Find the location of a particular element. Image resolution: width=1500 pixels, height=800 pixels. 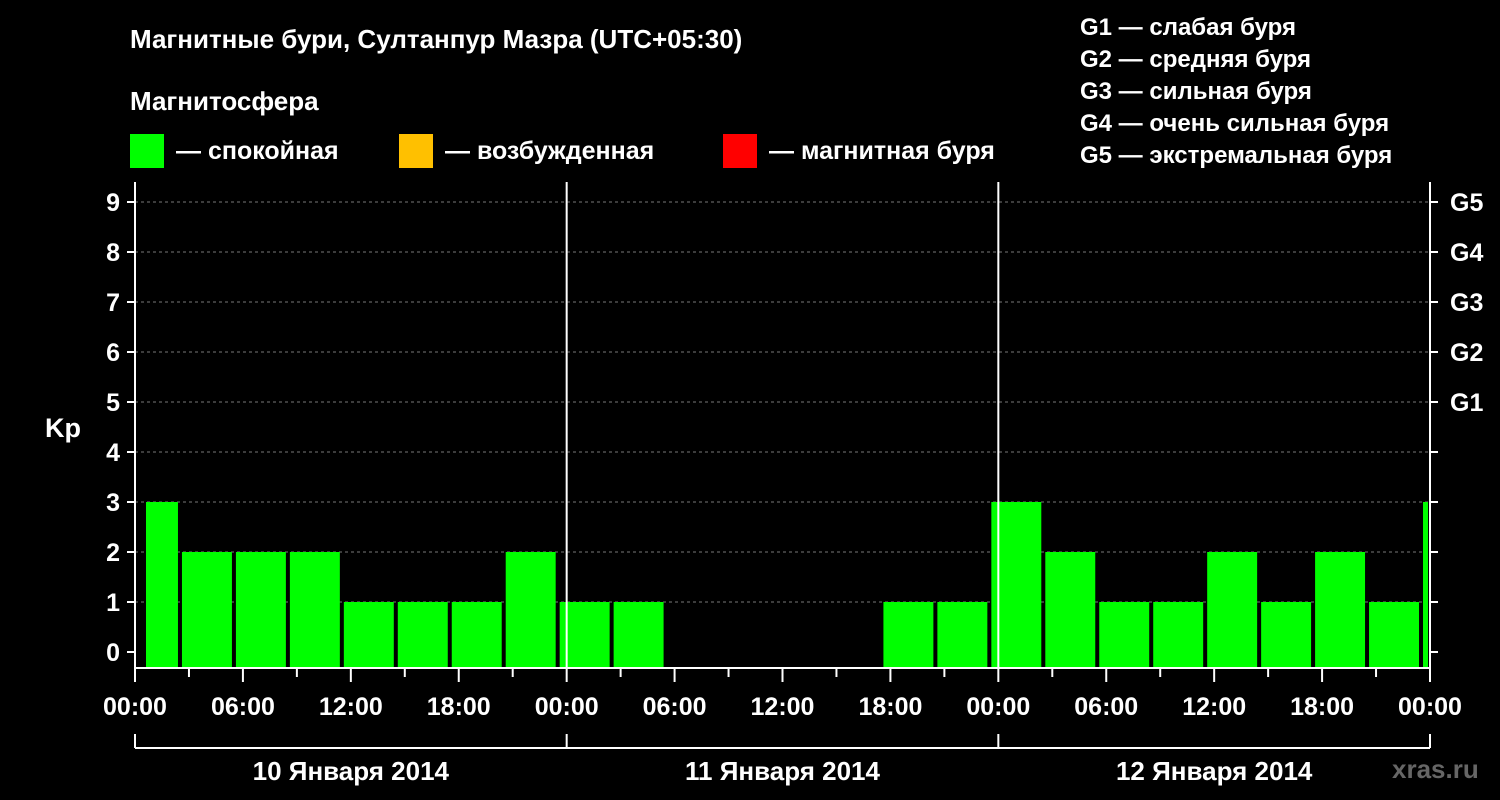

y-tick-label: 0 is located at coordinates (113, 653).